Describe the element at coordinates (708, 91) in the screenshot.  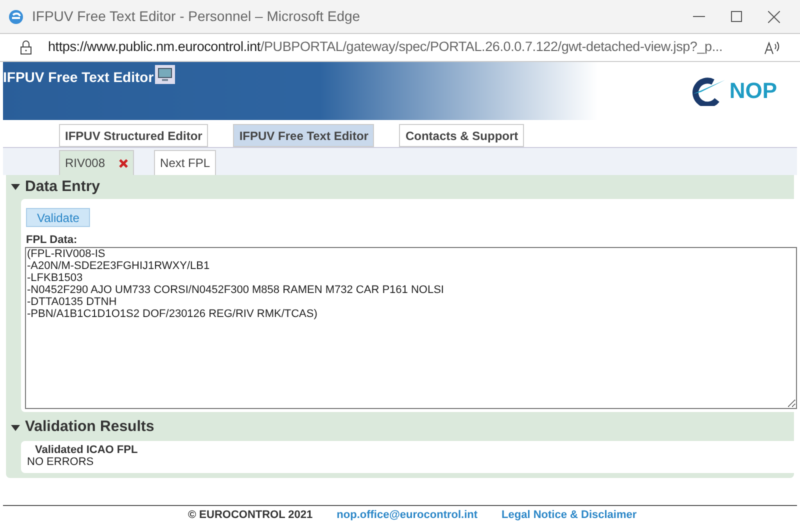
I see `logo-icon` at that location.